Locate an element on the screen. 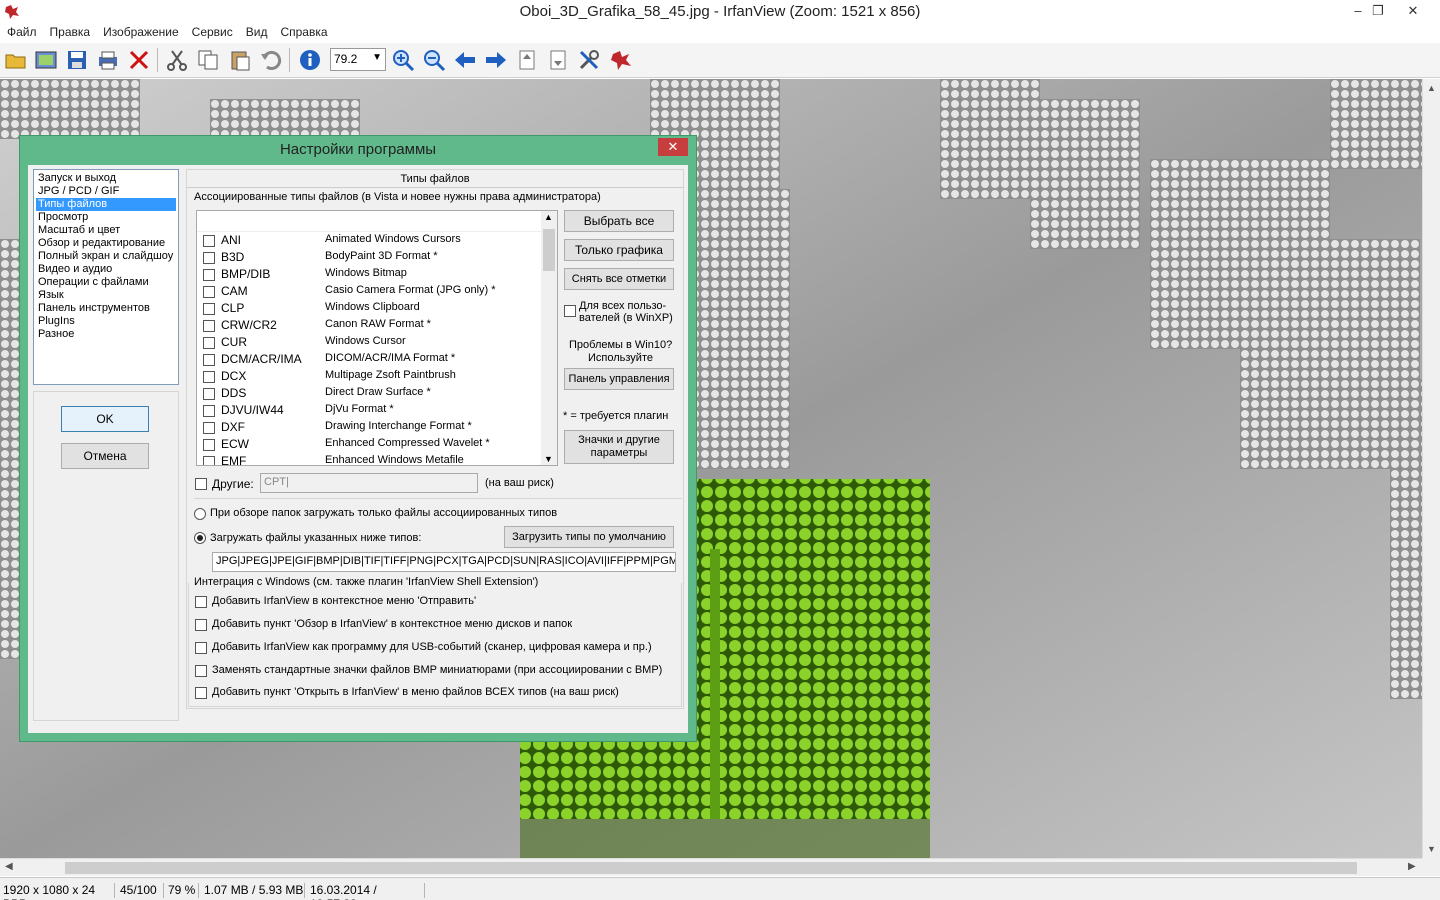 This screenshot has height=900, width=1440. list-item: CUR Windows Cursor is located at coordinates (377, 342).